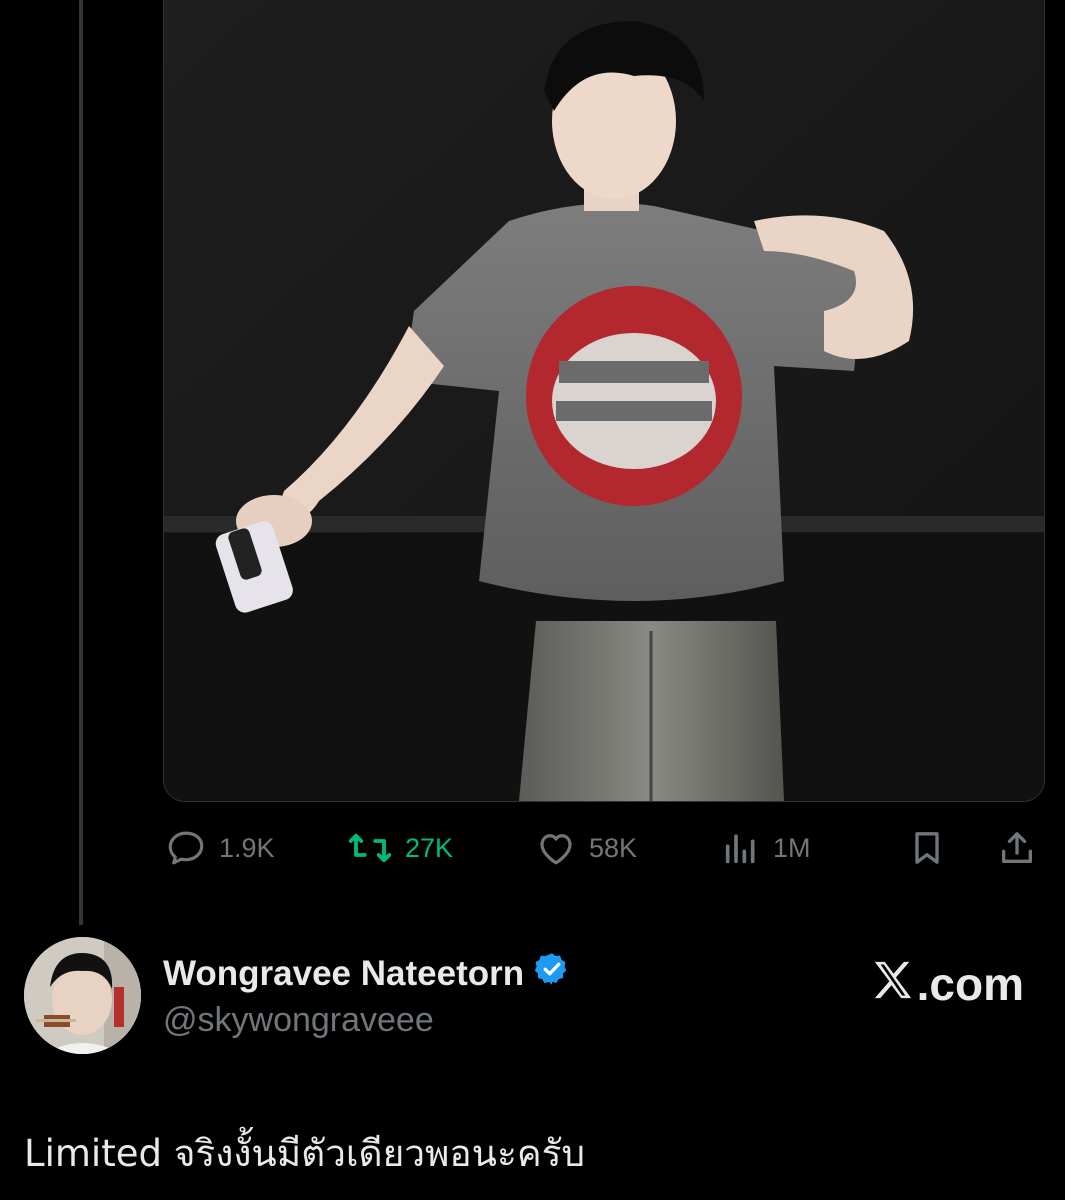  I want to click on share-button, so click(1017, 848).